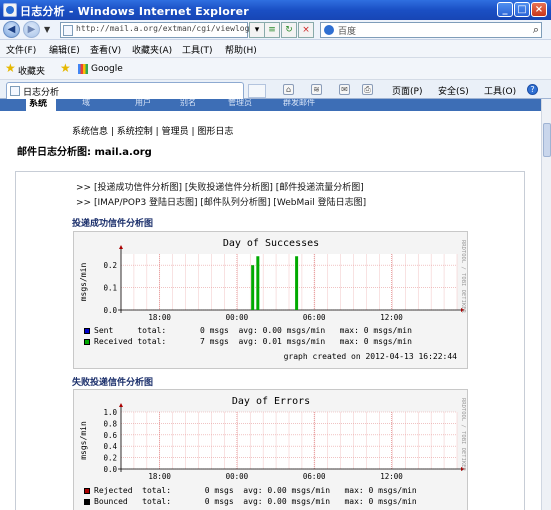 Image resolution: width=551 pixels, height=510 pixels. I want to click on back-button: ◀, so click(11, 29).